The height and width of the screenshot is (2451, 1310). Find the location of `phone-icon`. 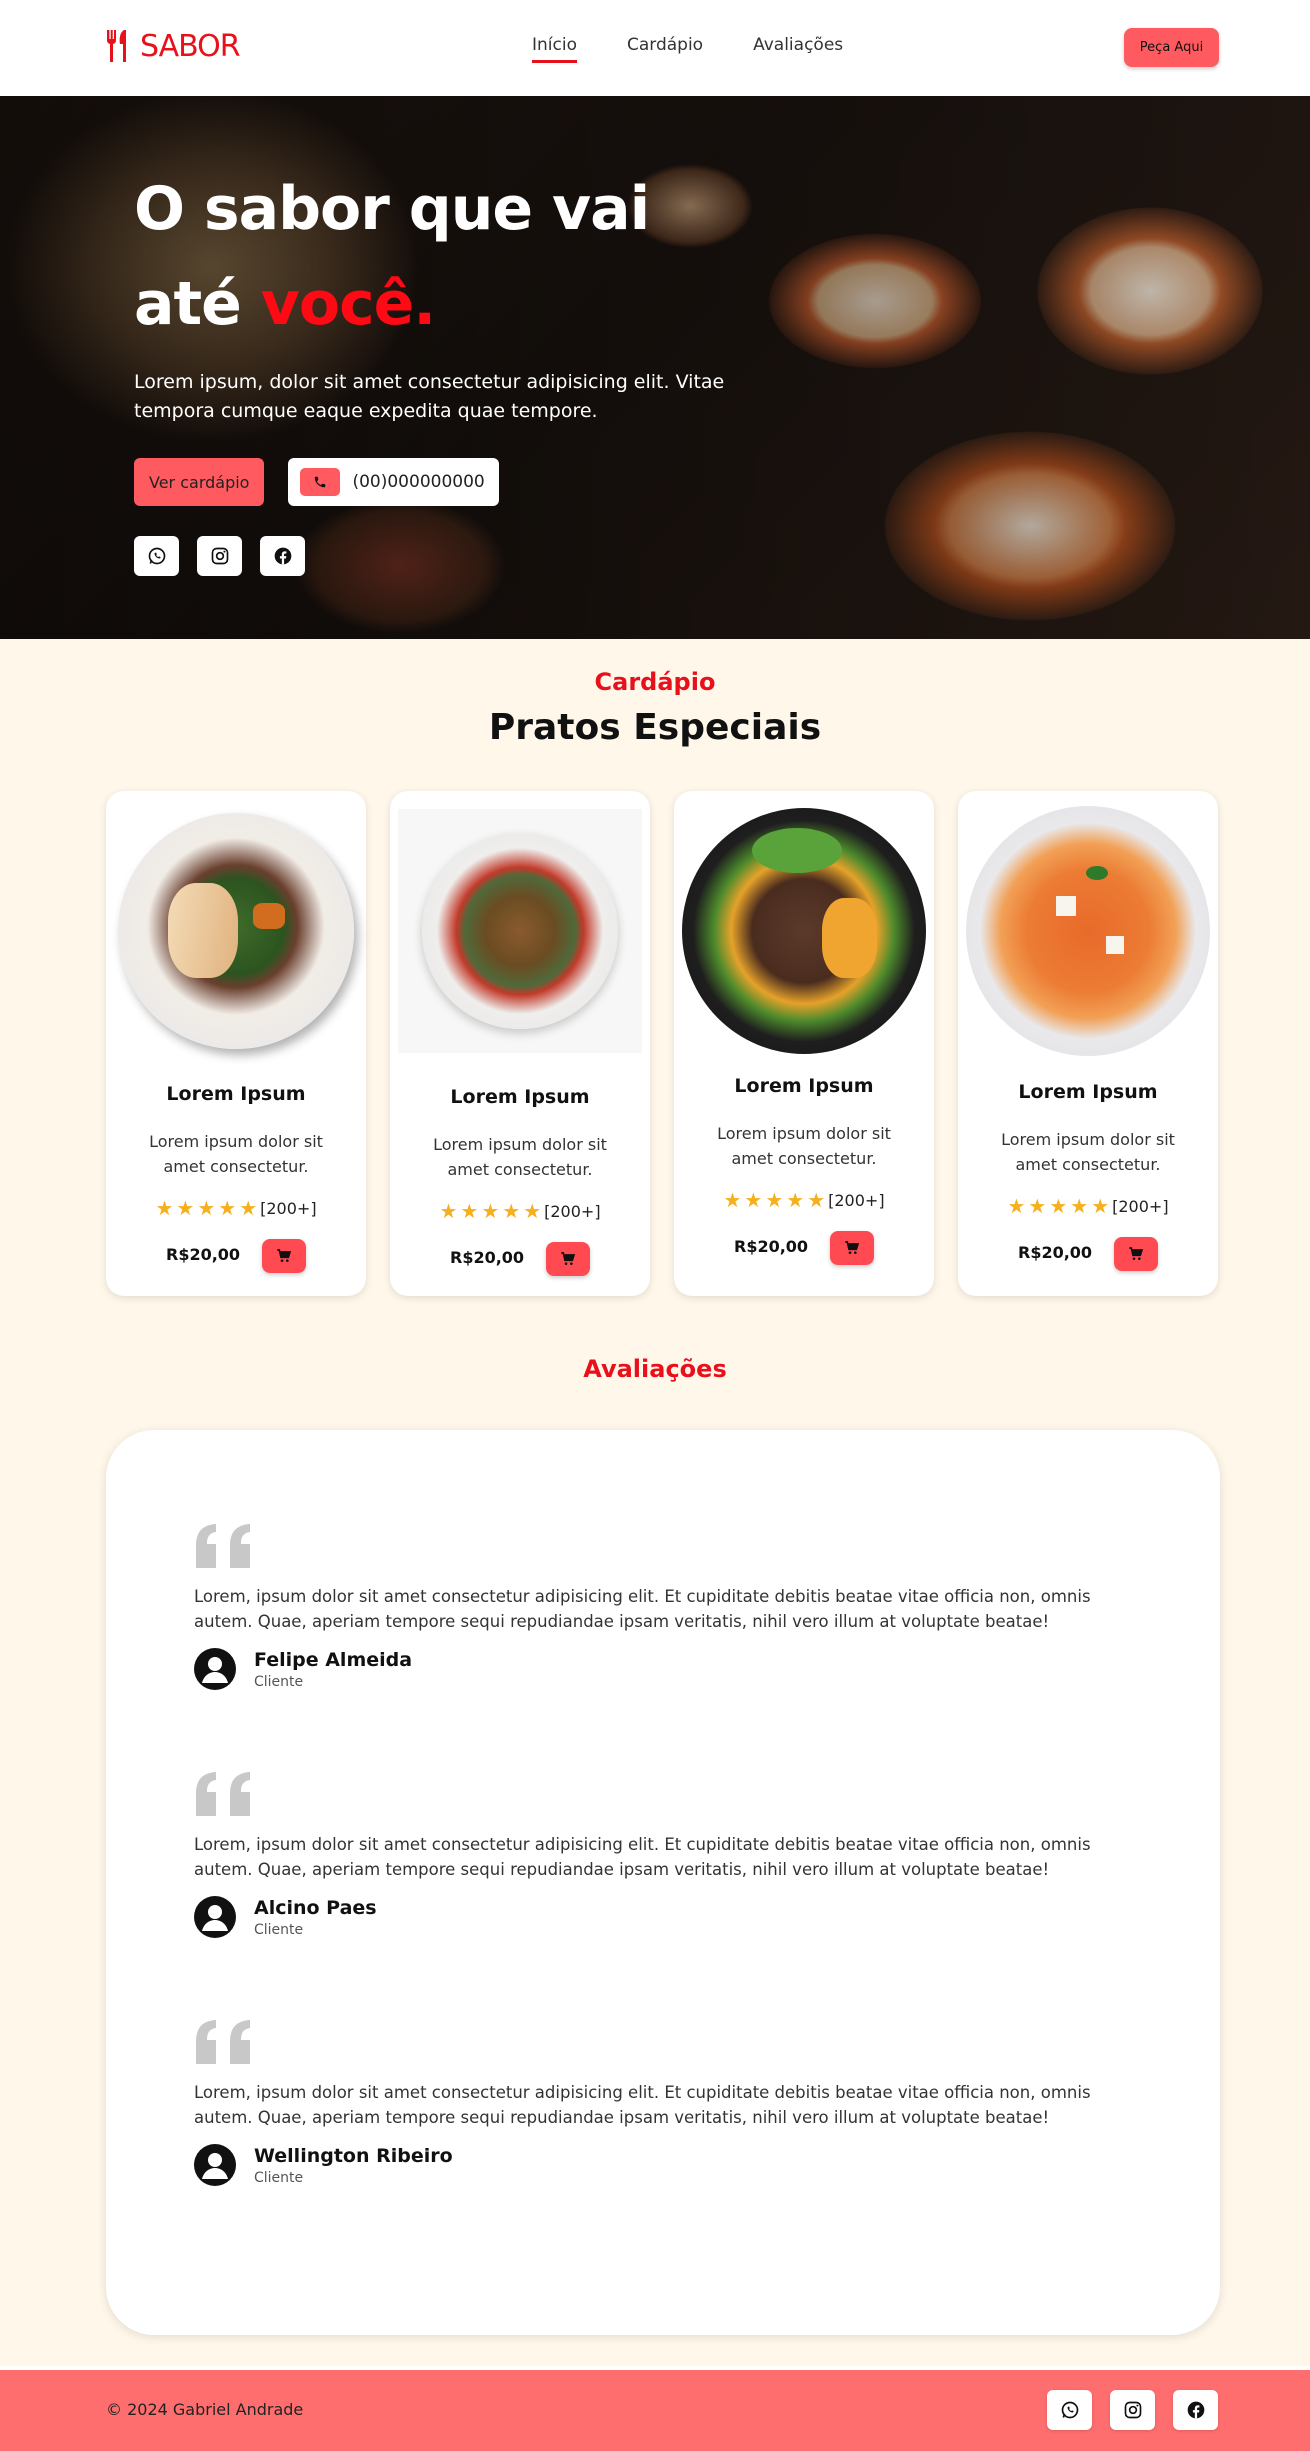

phone-icon is located at coordinates (320, 482).